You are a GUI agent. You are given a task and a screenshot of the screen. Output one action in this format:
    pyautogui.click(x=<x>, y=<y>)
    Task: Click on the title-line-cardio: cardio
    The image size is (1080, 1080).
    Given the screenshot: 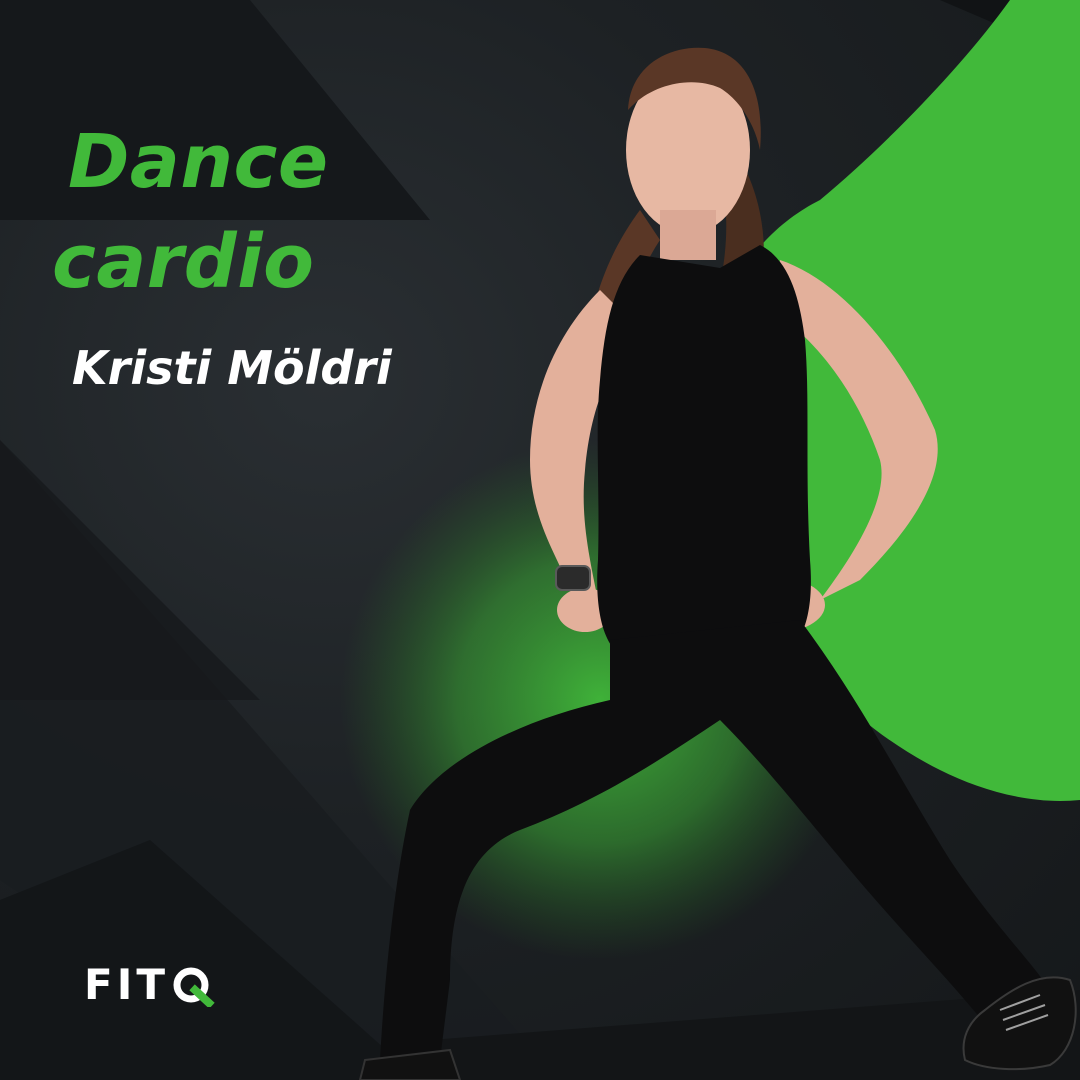 What is the action you would take?
    pyautogui.click(x=183, y=262)
    